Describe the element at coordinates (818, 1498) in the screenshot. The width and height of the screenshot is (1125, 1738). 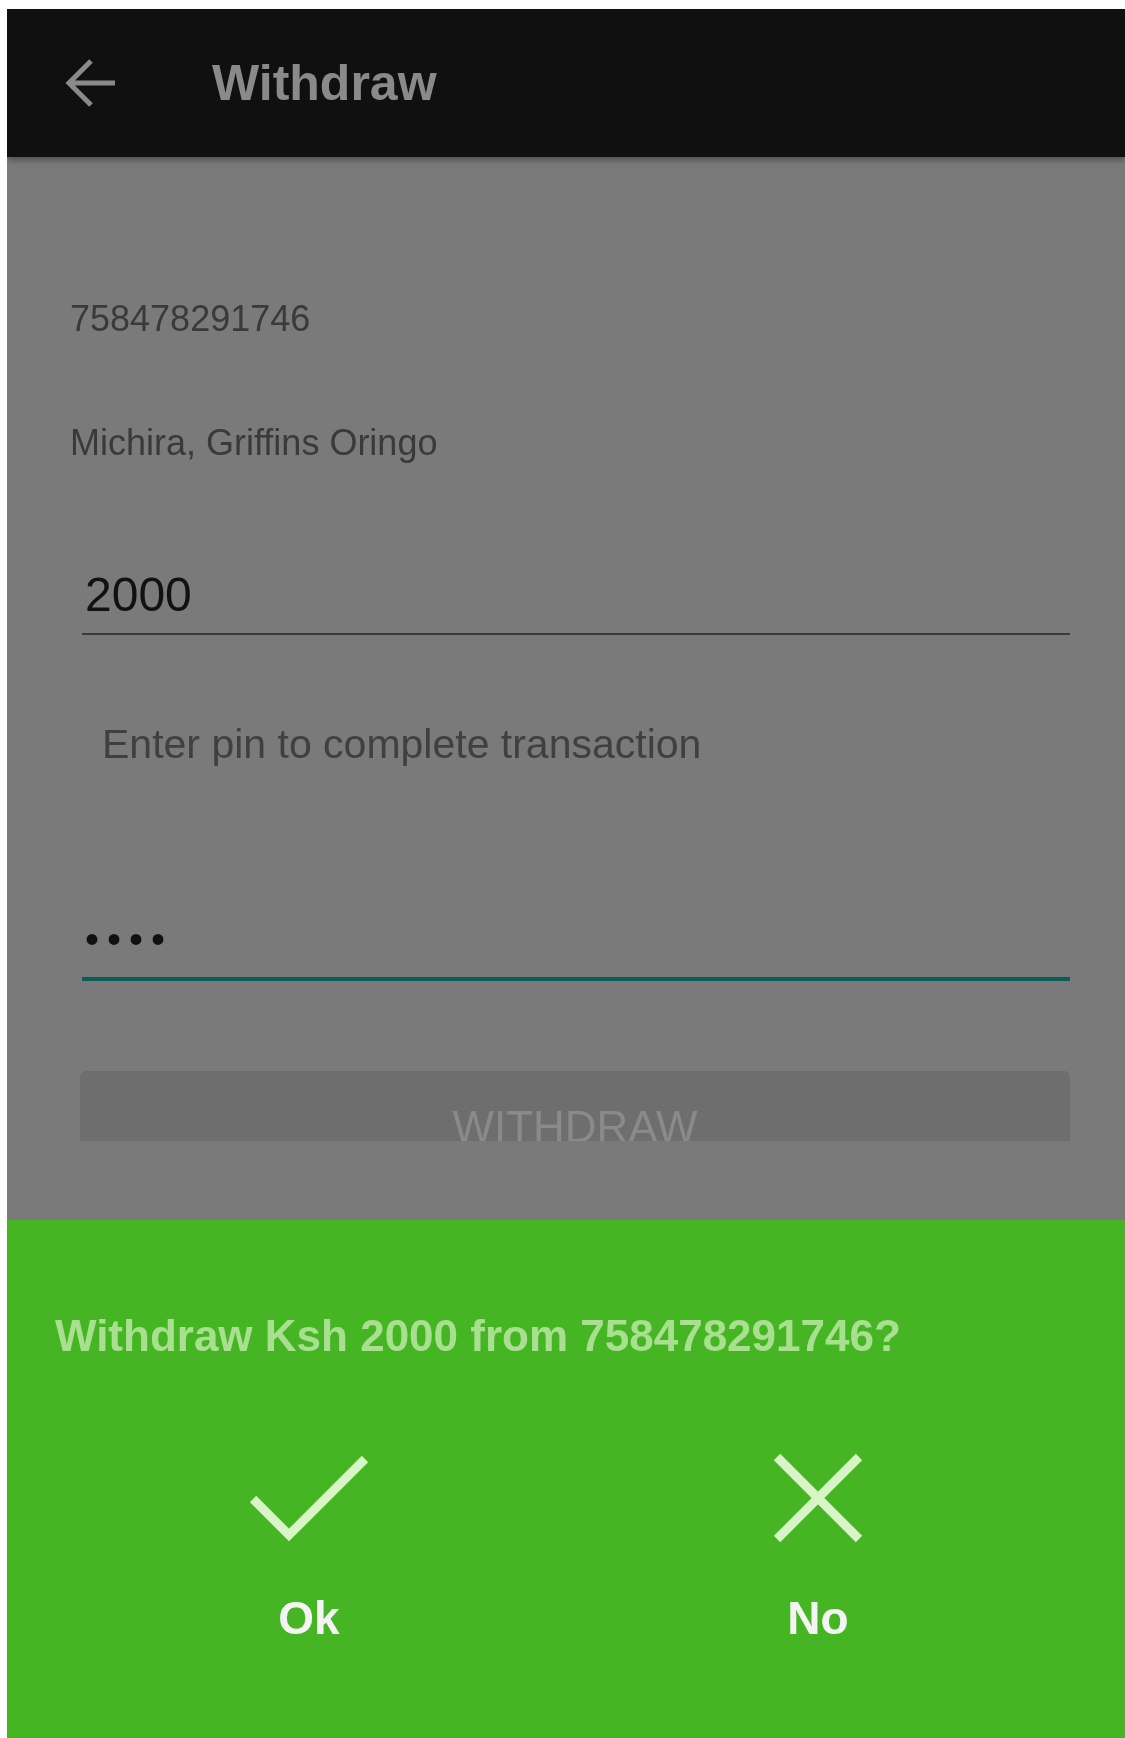
I see `close-icon` at that location.